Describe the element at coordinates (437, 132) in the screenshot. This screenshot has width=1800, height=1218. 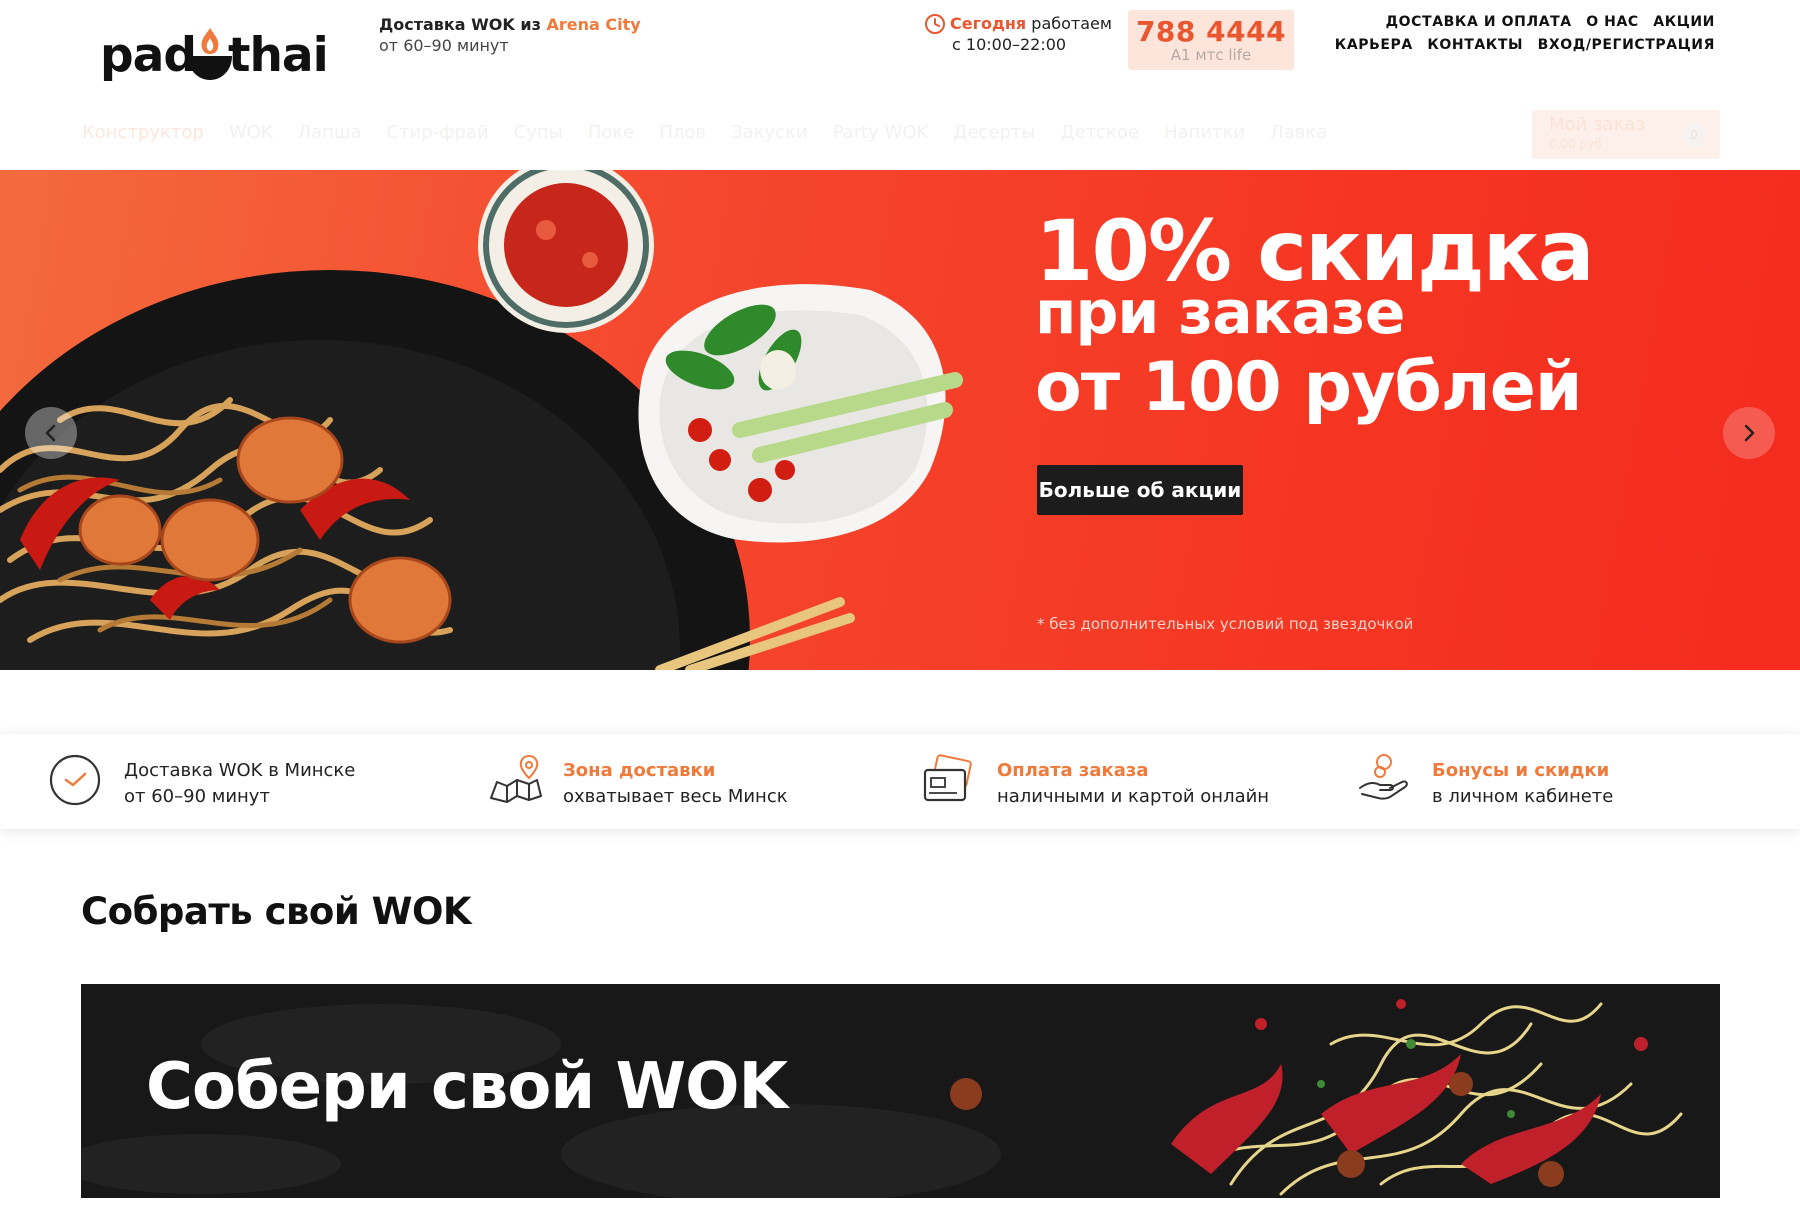
I see `category-stir-fry: Стир-фрай` at that location.